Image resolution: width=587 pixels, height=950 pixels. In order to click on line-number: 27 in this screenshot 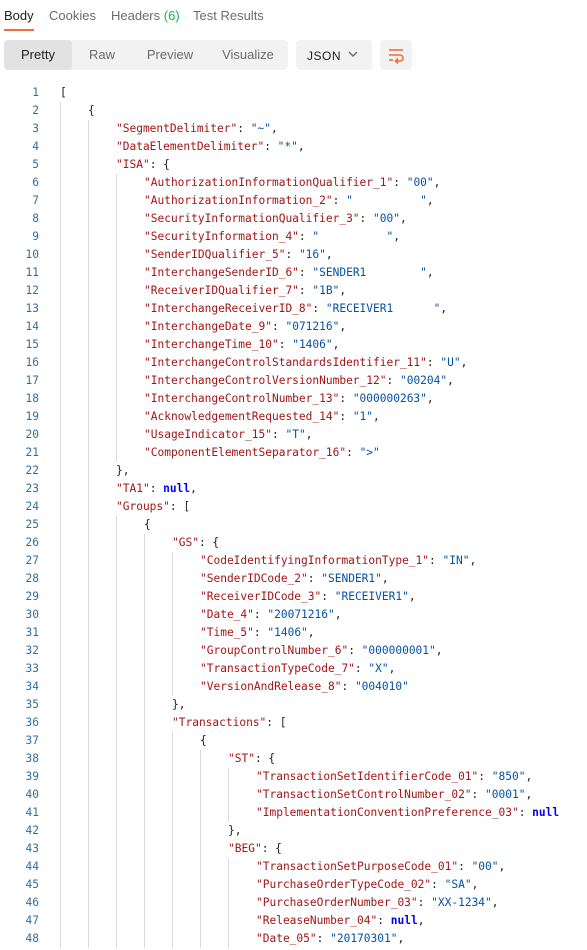, I will do `click(32, 560)`.